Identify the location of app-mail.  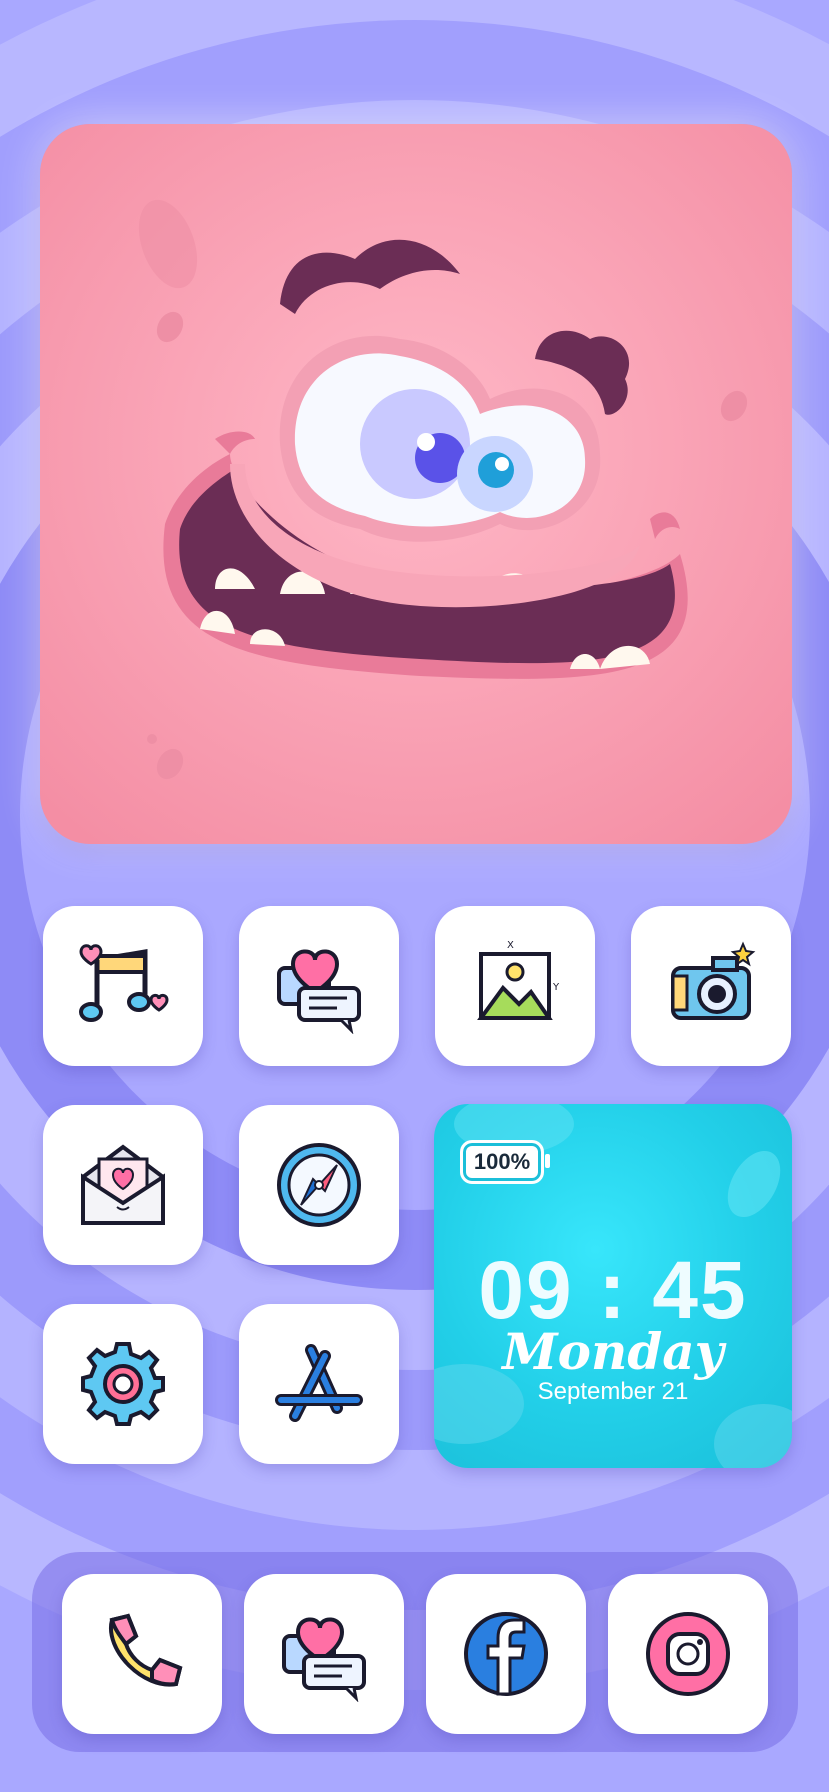
(123, 1185).